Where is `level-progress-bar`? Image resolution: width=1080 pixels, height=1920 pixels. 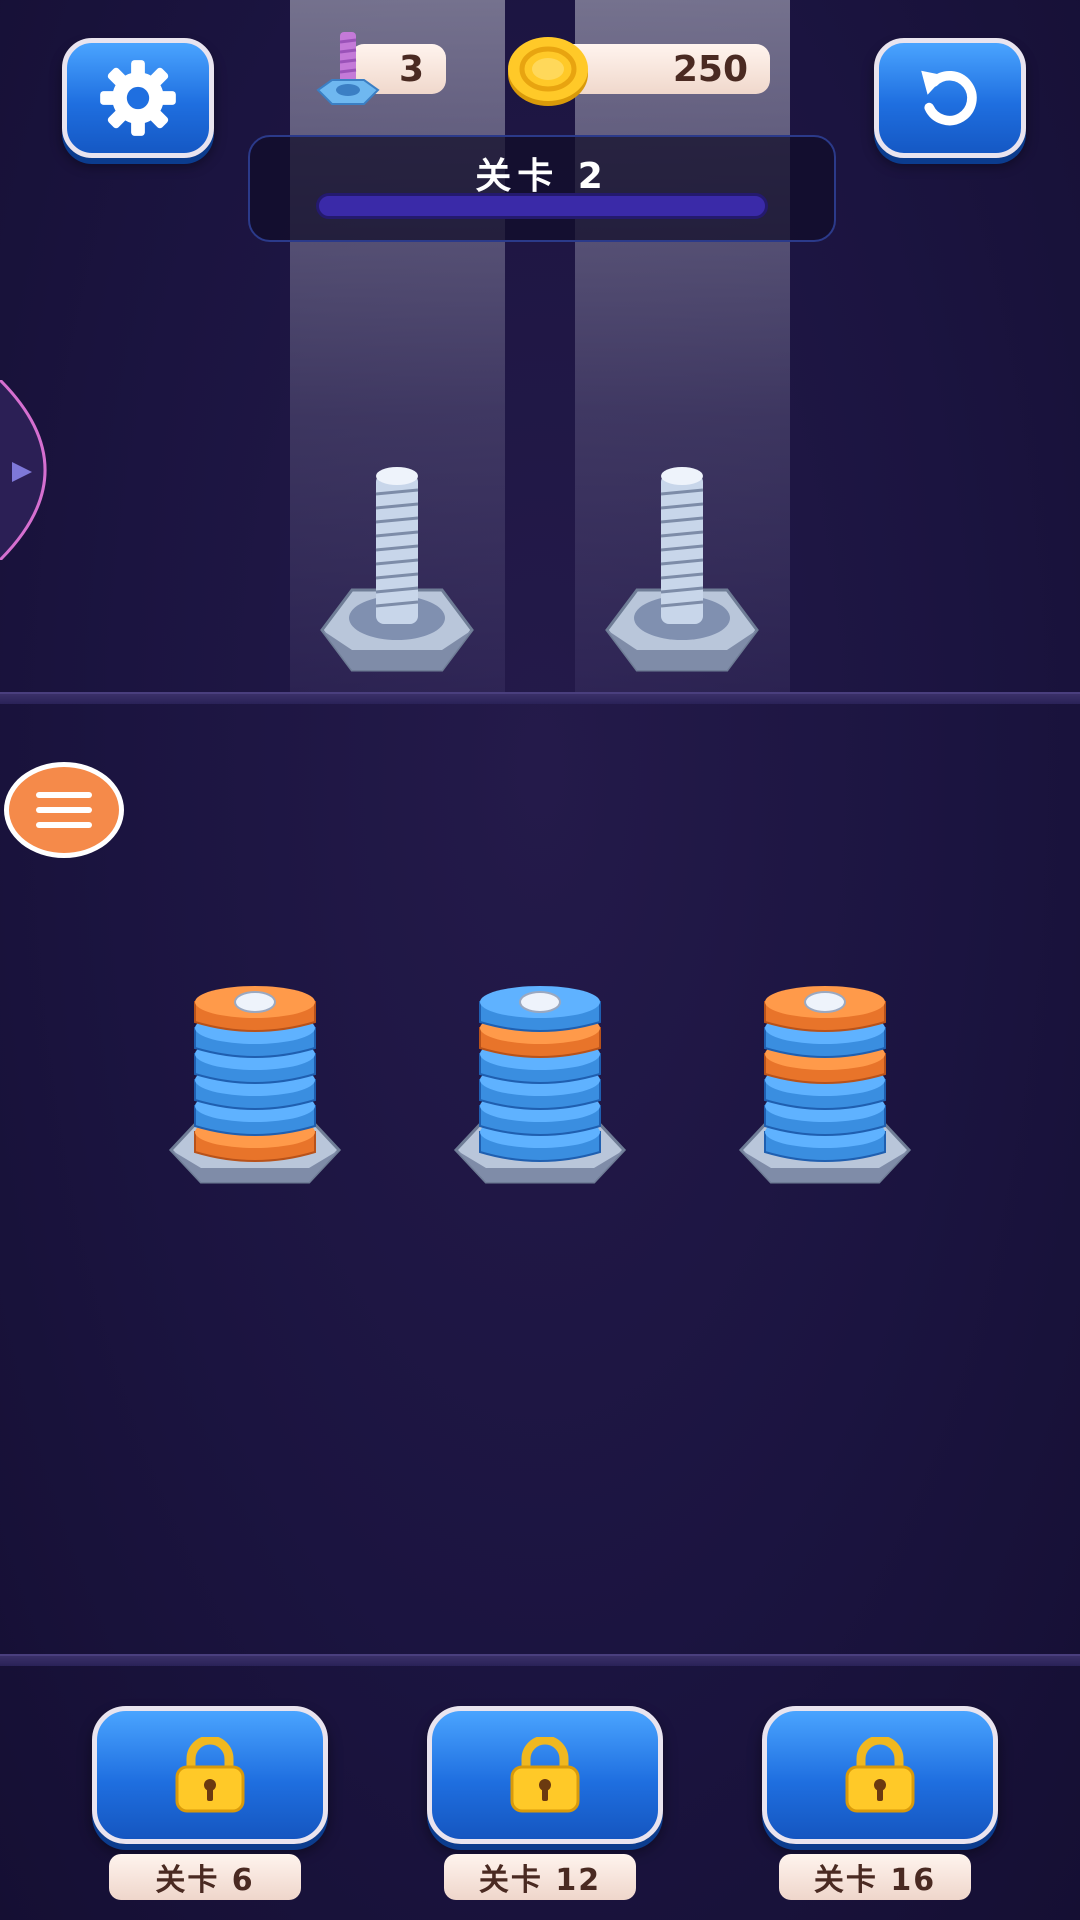 level-progress-bar is located at coordinates (542, 206).